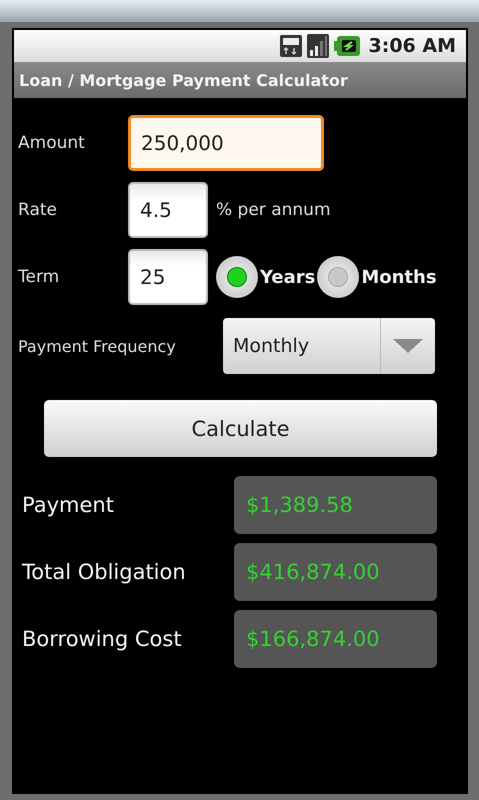  What do you see at coordinates (52, 143) in the screenshot?
I see `amount-label: Amount` at bounding box center [52, 143].